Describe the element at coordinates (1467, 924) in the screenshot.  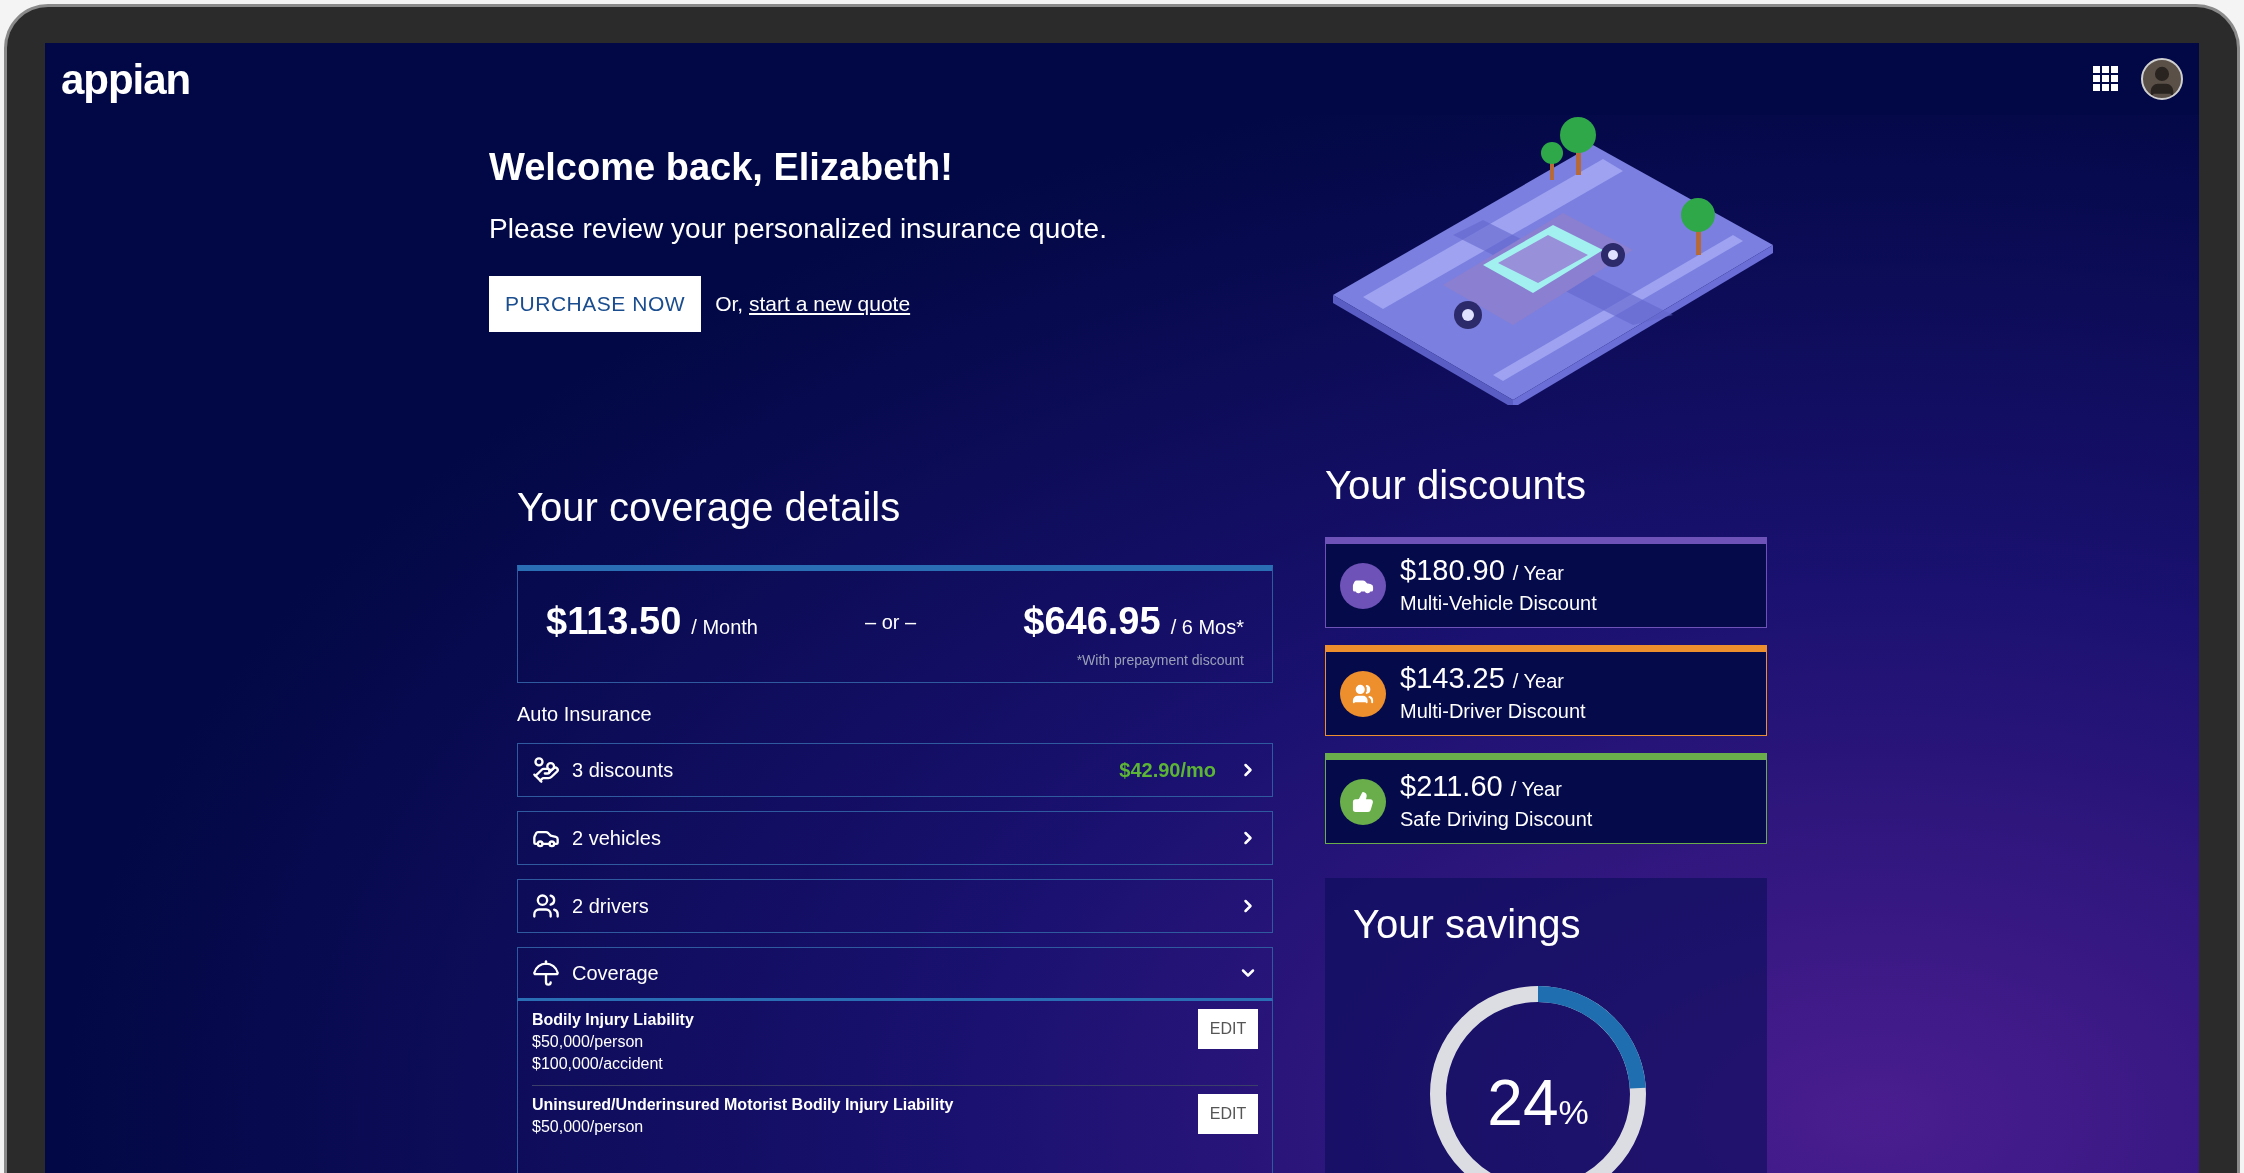
I see `savings-title: Your savings` at that location.